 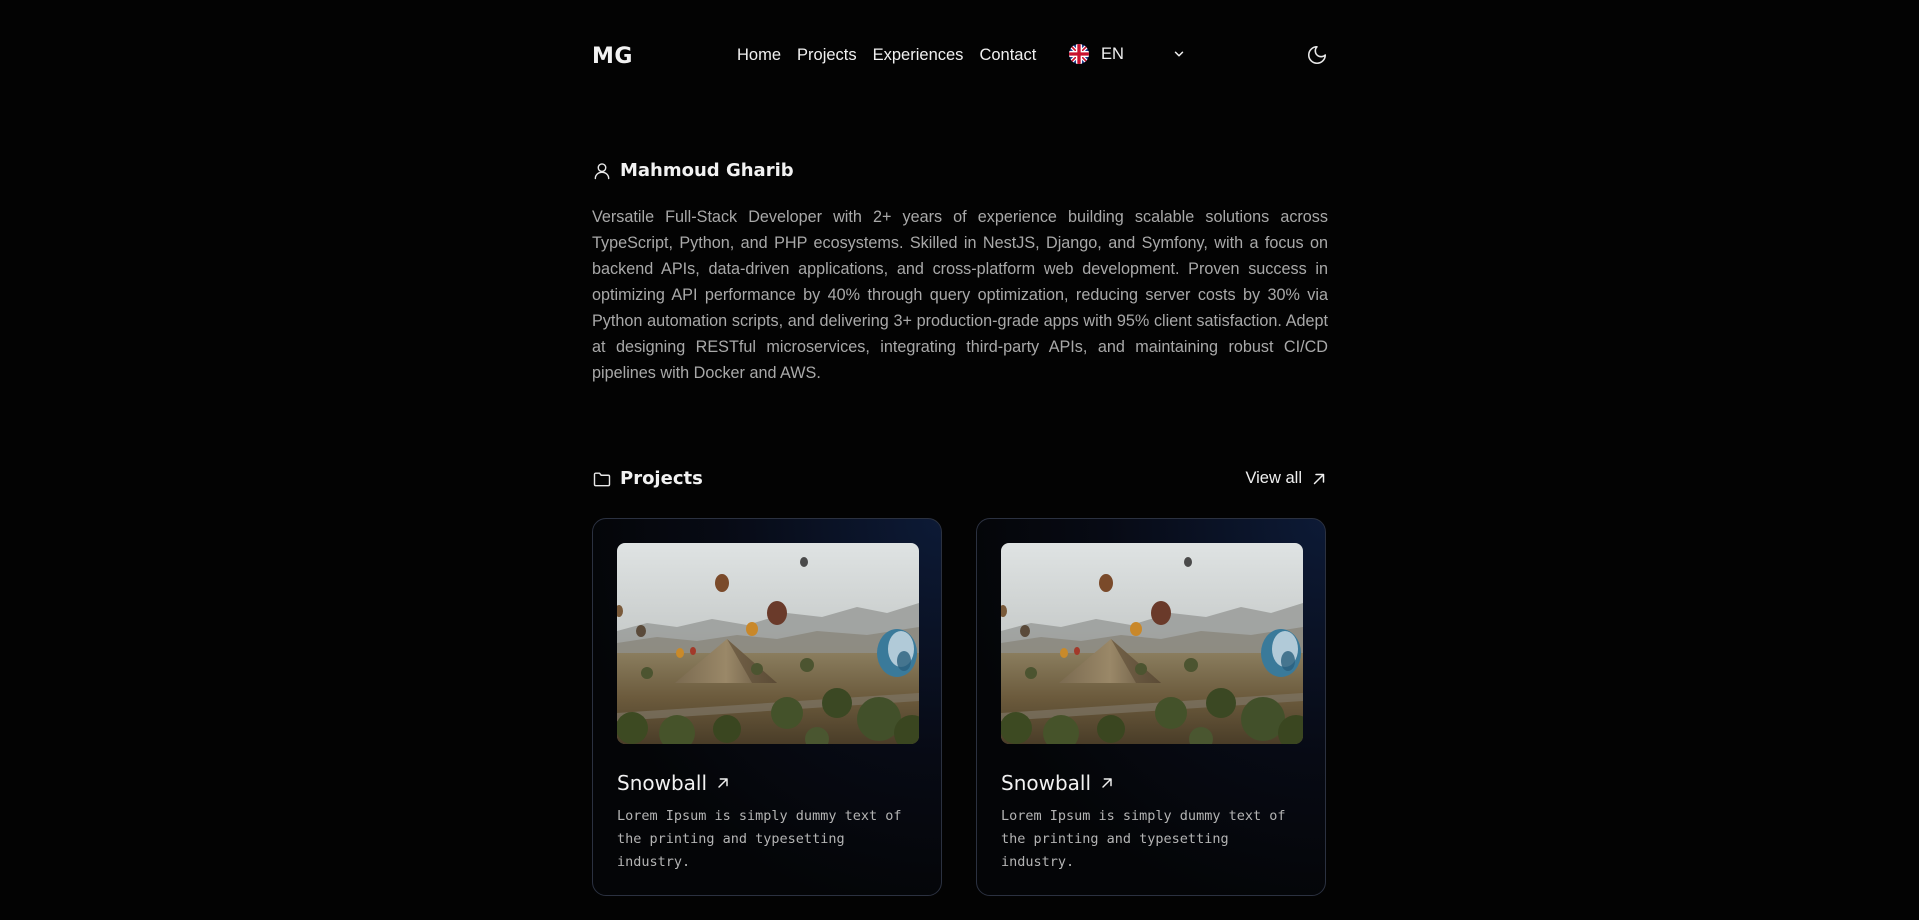 I want to click on nav-link-projects: Projects, so click(x=827, y=55).